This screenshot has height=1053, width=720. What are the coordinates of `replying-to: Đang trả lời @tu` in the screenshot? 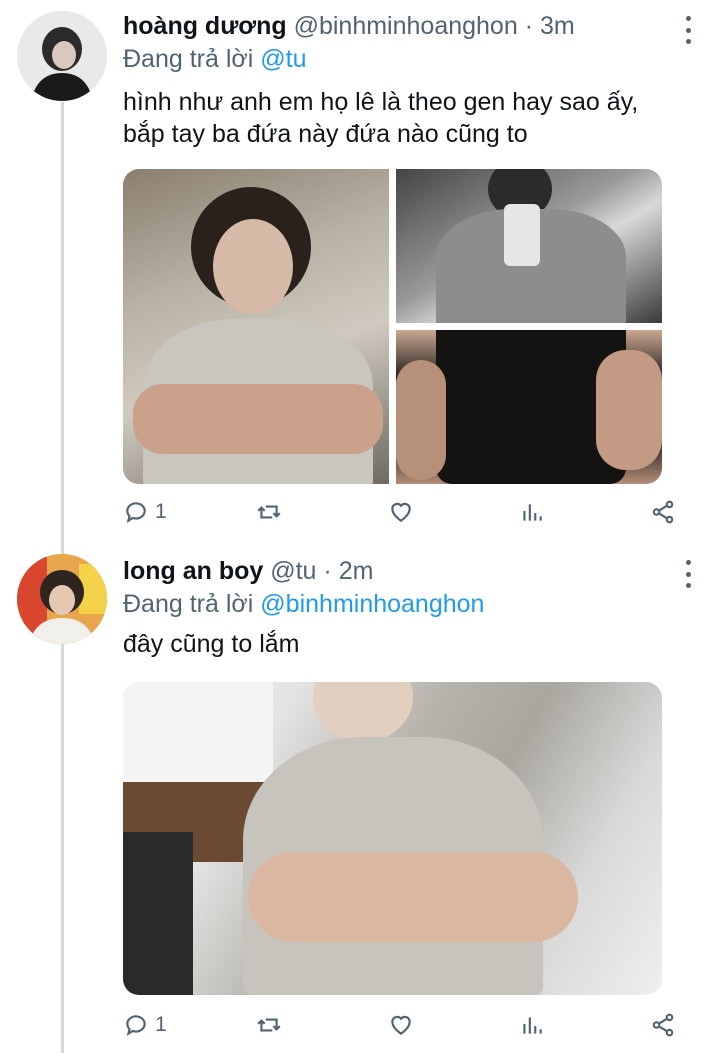 It's located at (215, 59).